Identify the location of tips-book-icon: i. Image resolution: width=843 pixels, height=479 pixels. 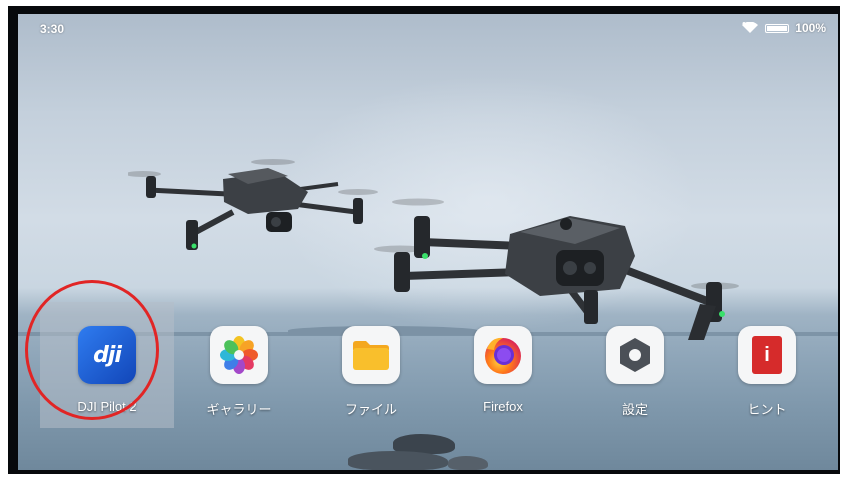
(767, 355).